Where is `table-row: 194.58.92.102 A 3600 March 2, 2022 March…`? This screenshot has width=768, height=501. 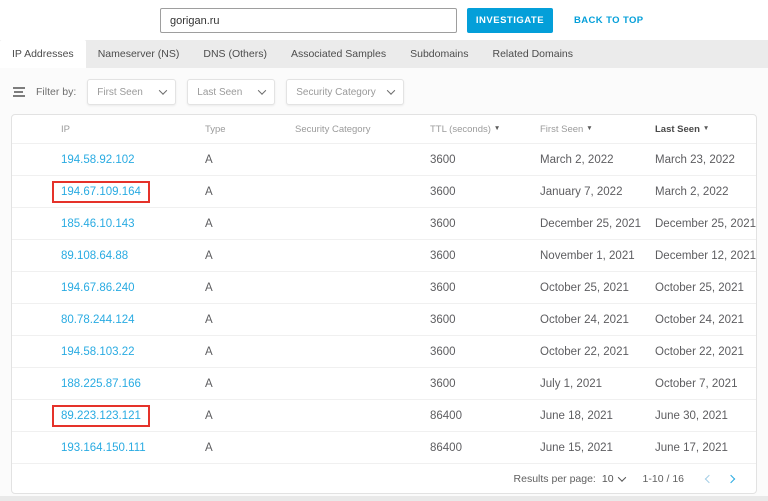
table-row: 194.58.92.102 A 3600 March 2, 2022 March… is located at coordinates (384, 159).